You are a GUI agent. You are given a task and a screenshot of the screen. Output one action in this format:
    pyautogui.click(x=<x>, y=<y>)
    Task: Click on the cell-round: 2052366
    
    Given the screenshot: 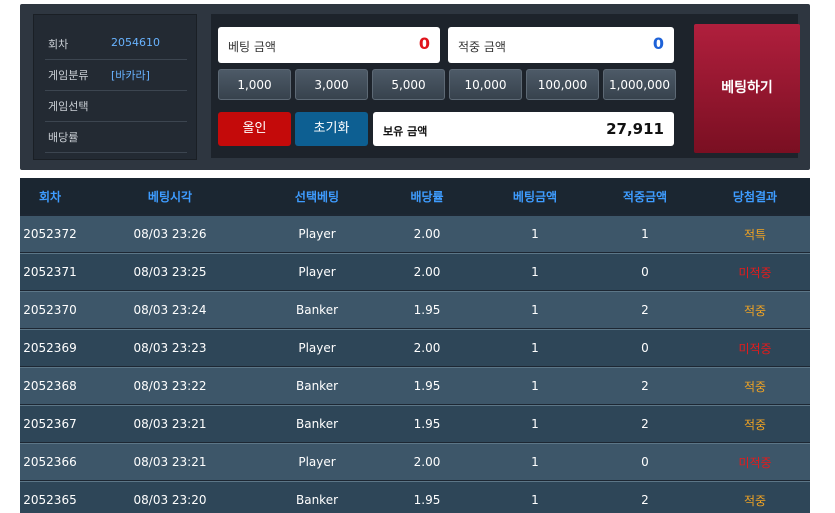 What is the action you would take?
    pyautogui.click(x=50, y=462)
    